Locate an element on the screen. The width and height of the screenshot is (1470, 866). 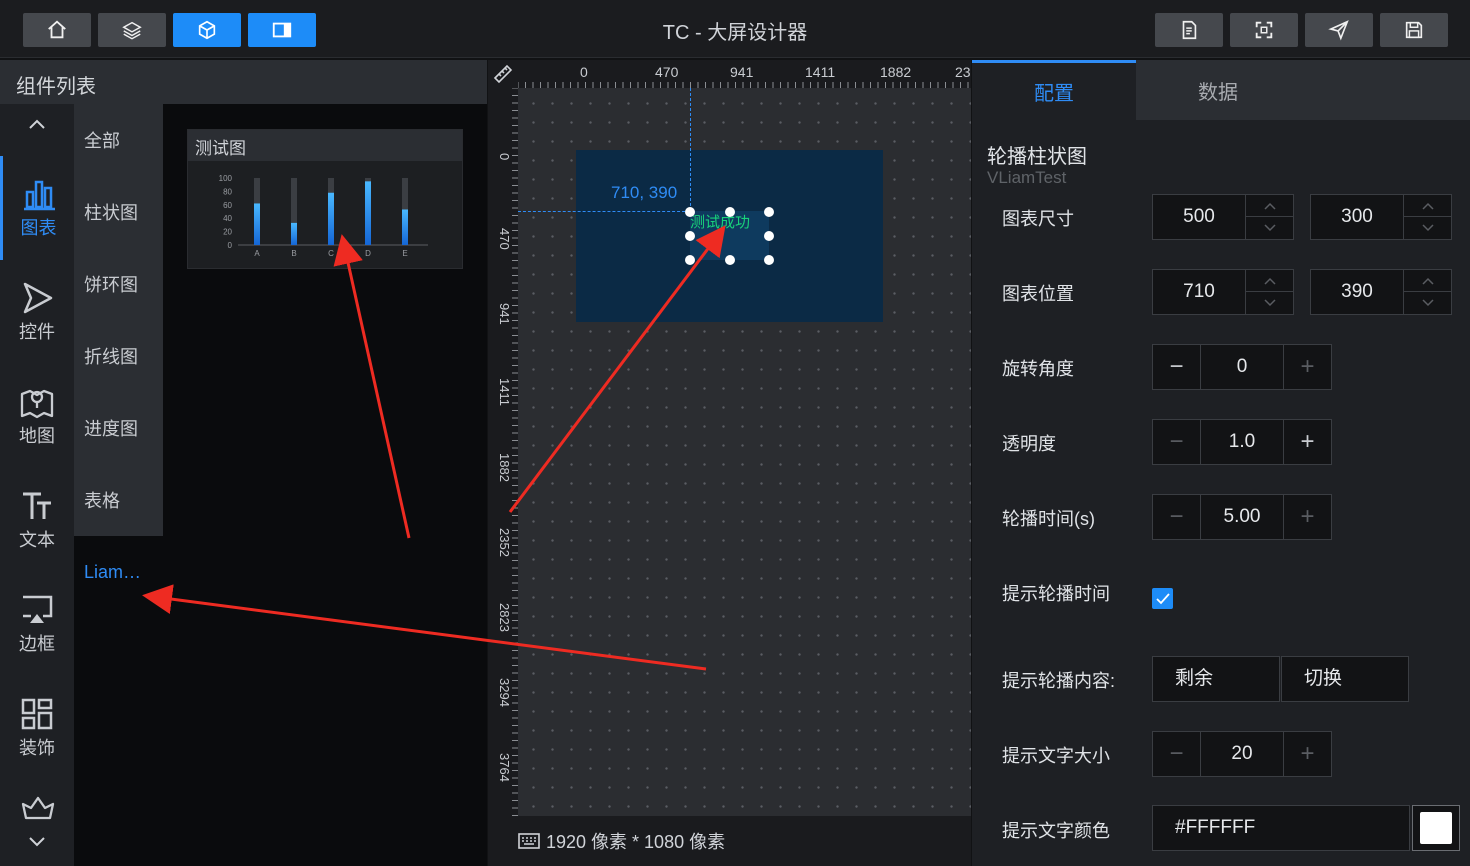
play-outline-icon is located at coordinates (38, 298).